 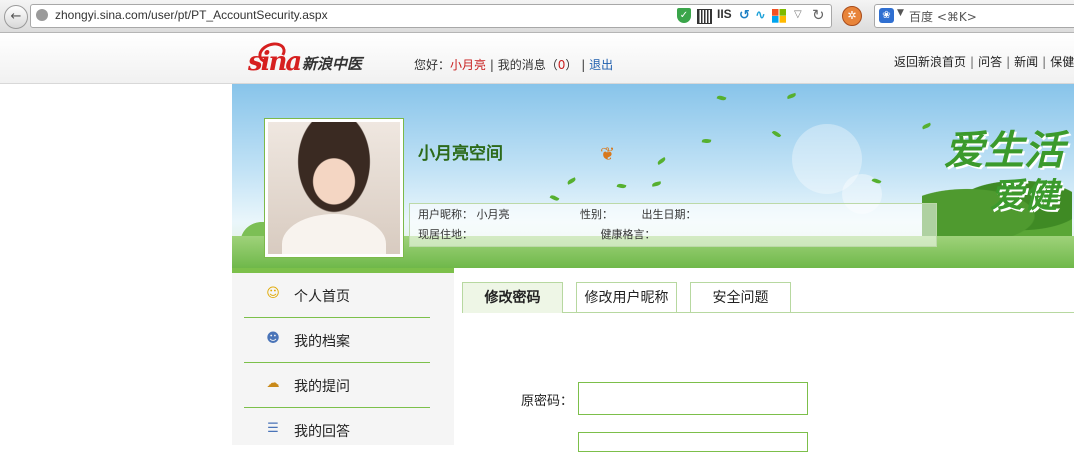 I want to click on baidu-paw-icon: ❀, so click(x=886, y=15).